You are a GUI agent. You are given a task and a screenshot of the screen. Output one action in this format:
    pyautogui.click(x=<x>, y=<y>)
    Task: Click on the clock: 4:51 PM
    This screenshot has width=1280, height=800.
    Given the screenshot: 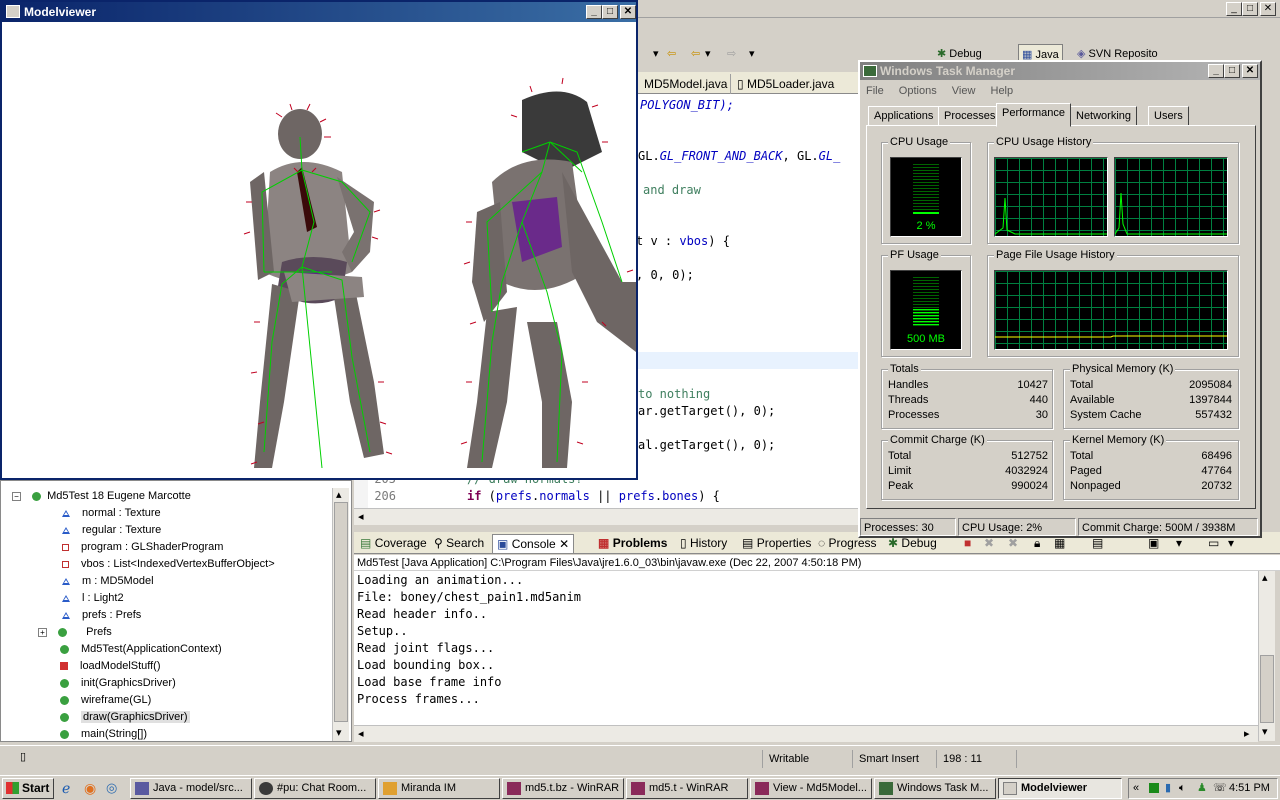 What is the action you would take?
    pyautogui.click(x=1249, y=788)
    